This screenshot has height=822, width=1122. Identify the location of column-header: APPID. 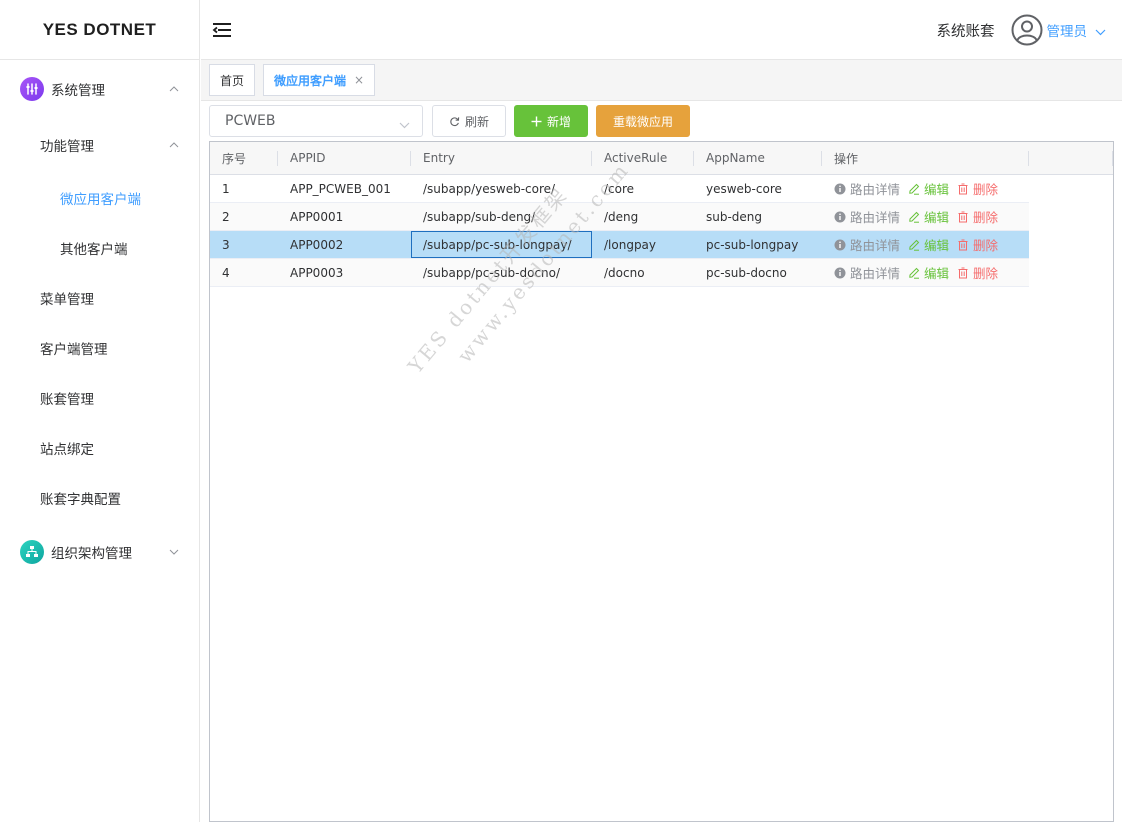
(344, 158).